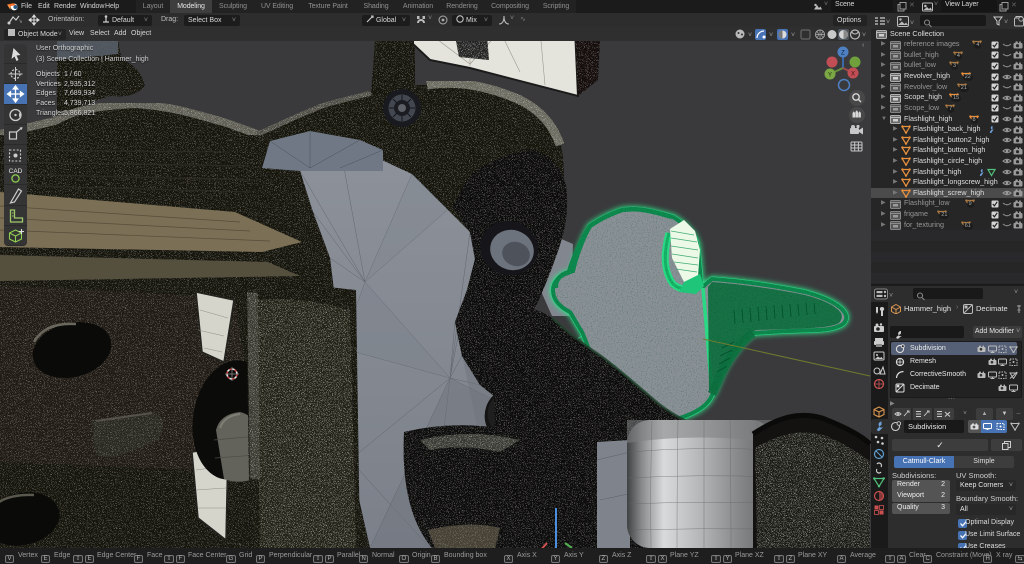 The height and width of the screenshot is (564, 1024). I want to click on svg-text: X, so click(853, 75).